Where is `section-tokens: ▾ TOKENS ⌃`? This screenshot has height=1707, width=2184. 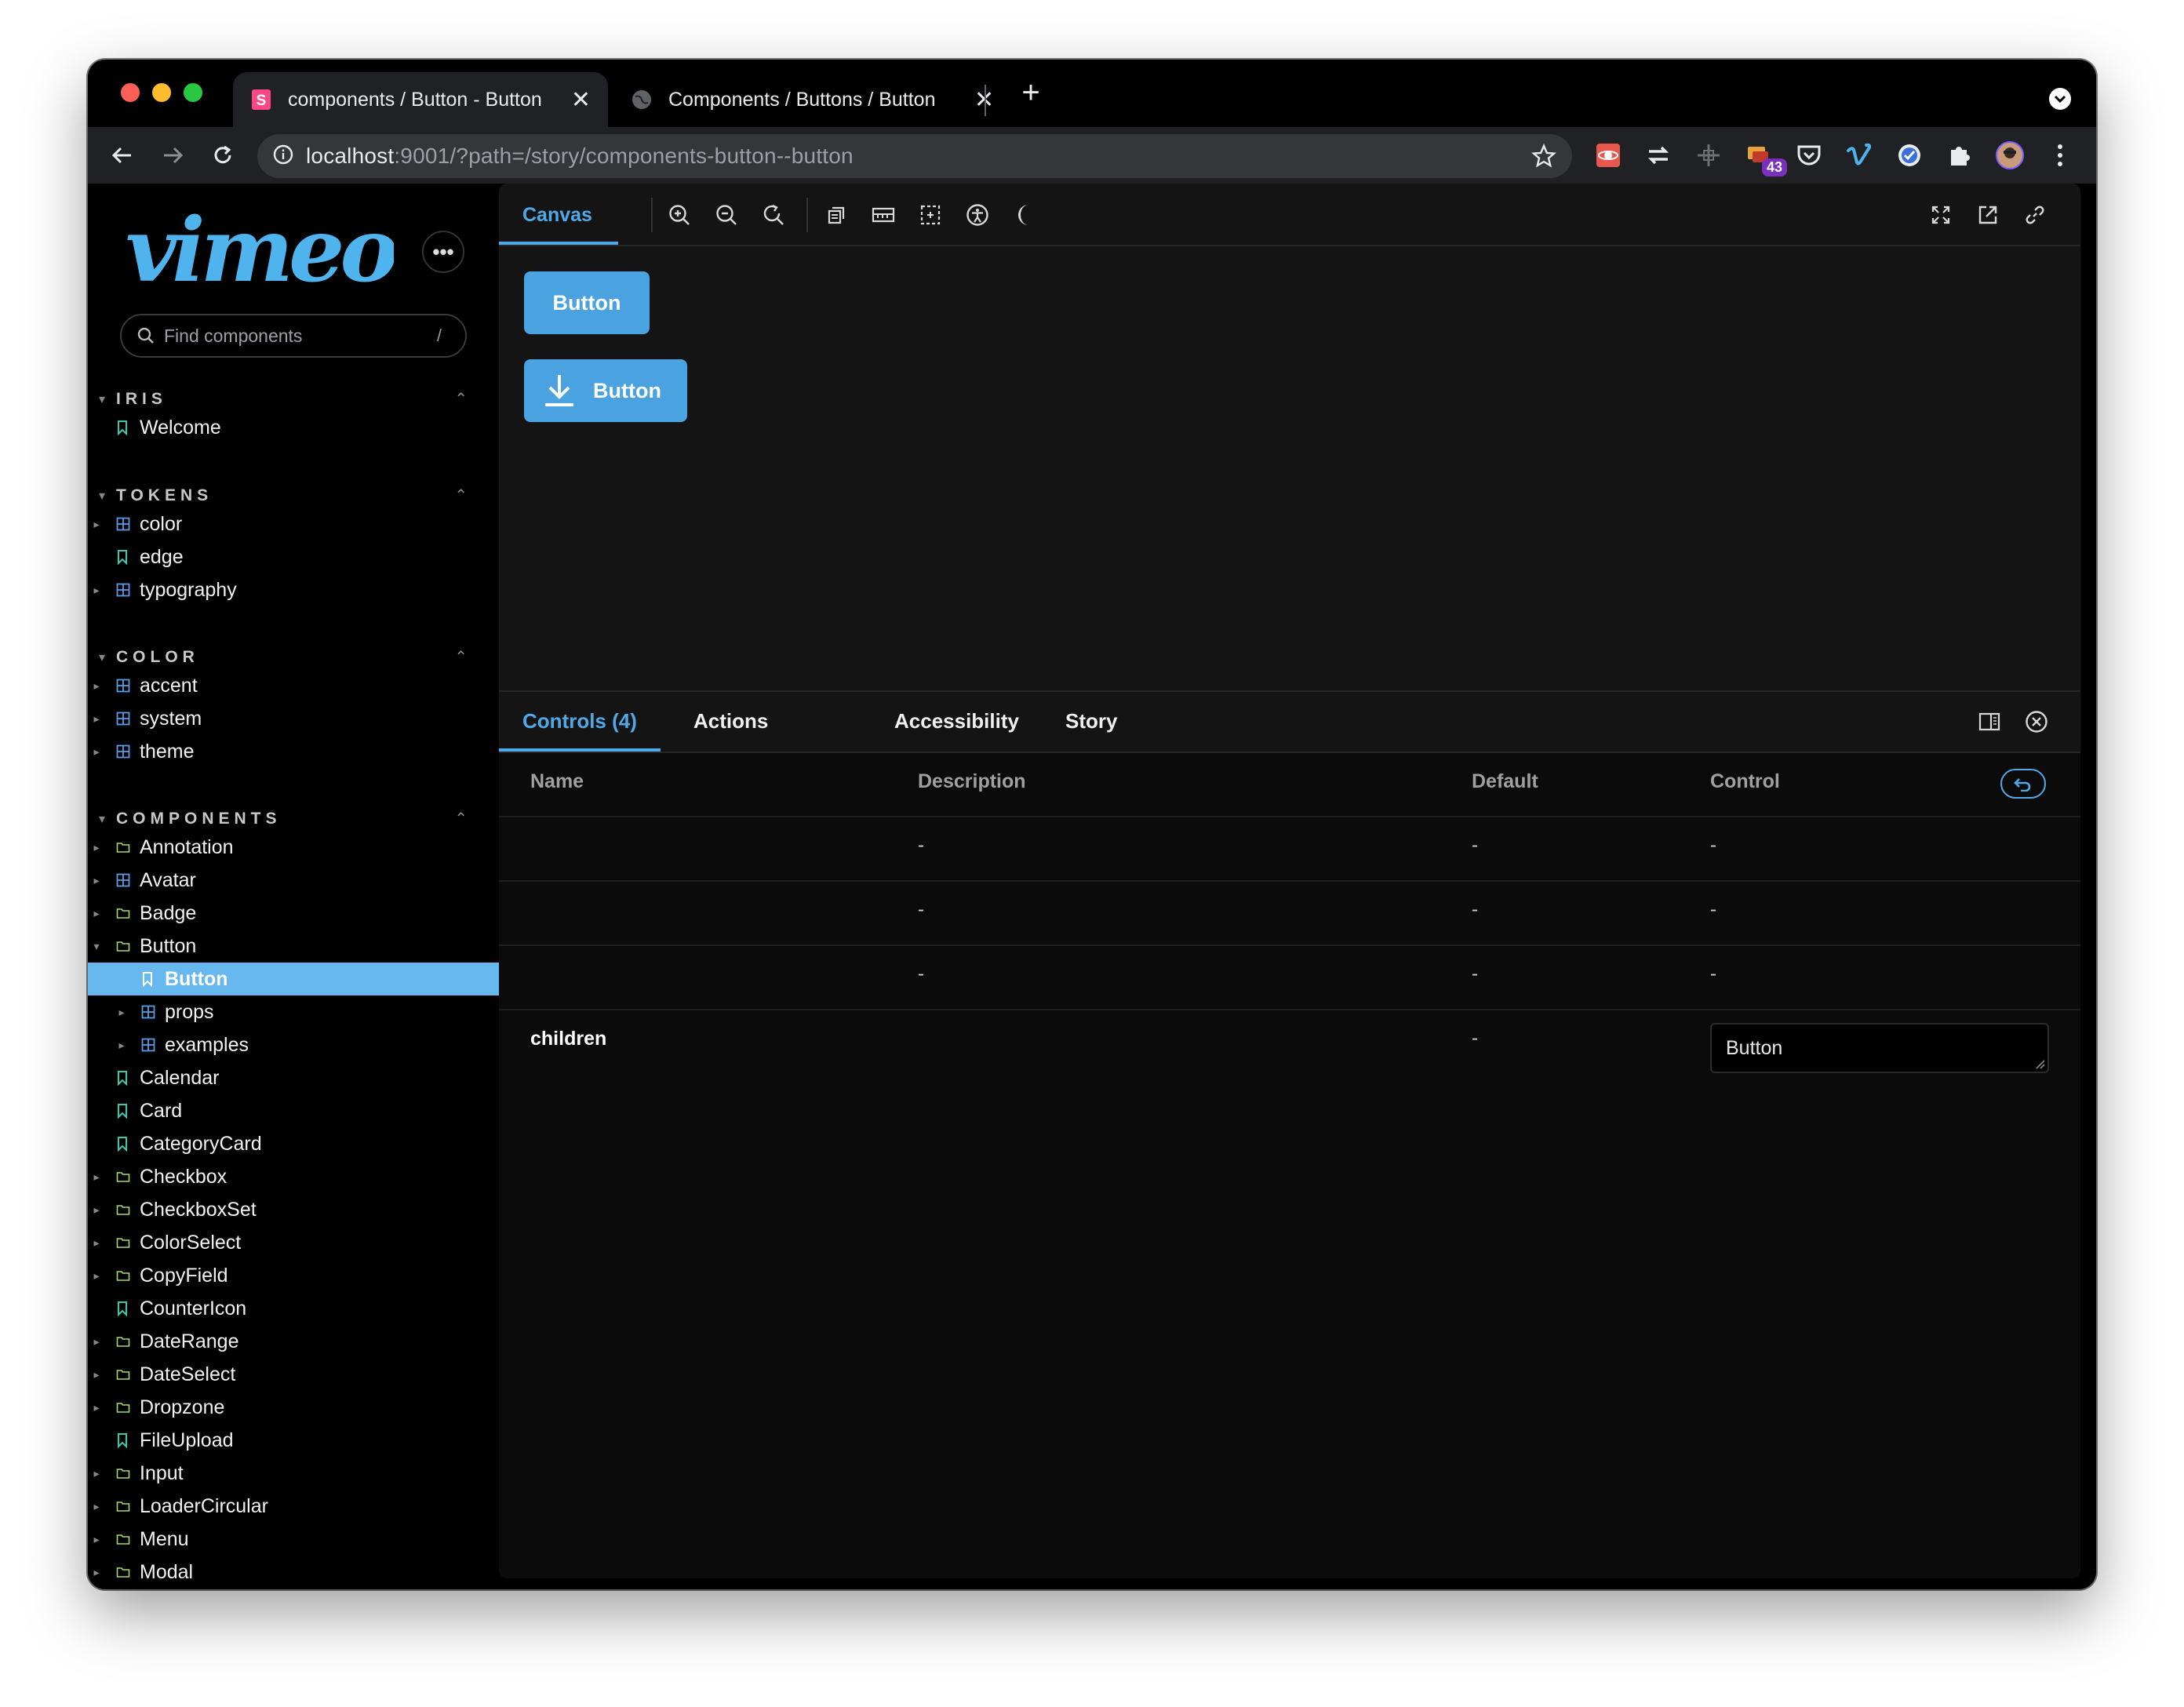 section-tokens: ▾ TOKENS ⌃ is located at coordinates (287, 495).